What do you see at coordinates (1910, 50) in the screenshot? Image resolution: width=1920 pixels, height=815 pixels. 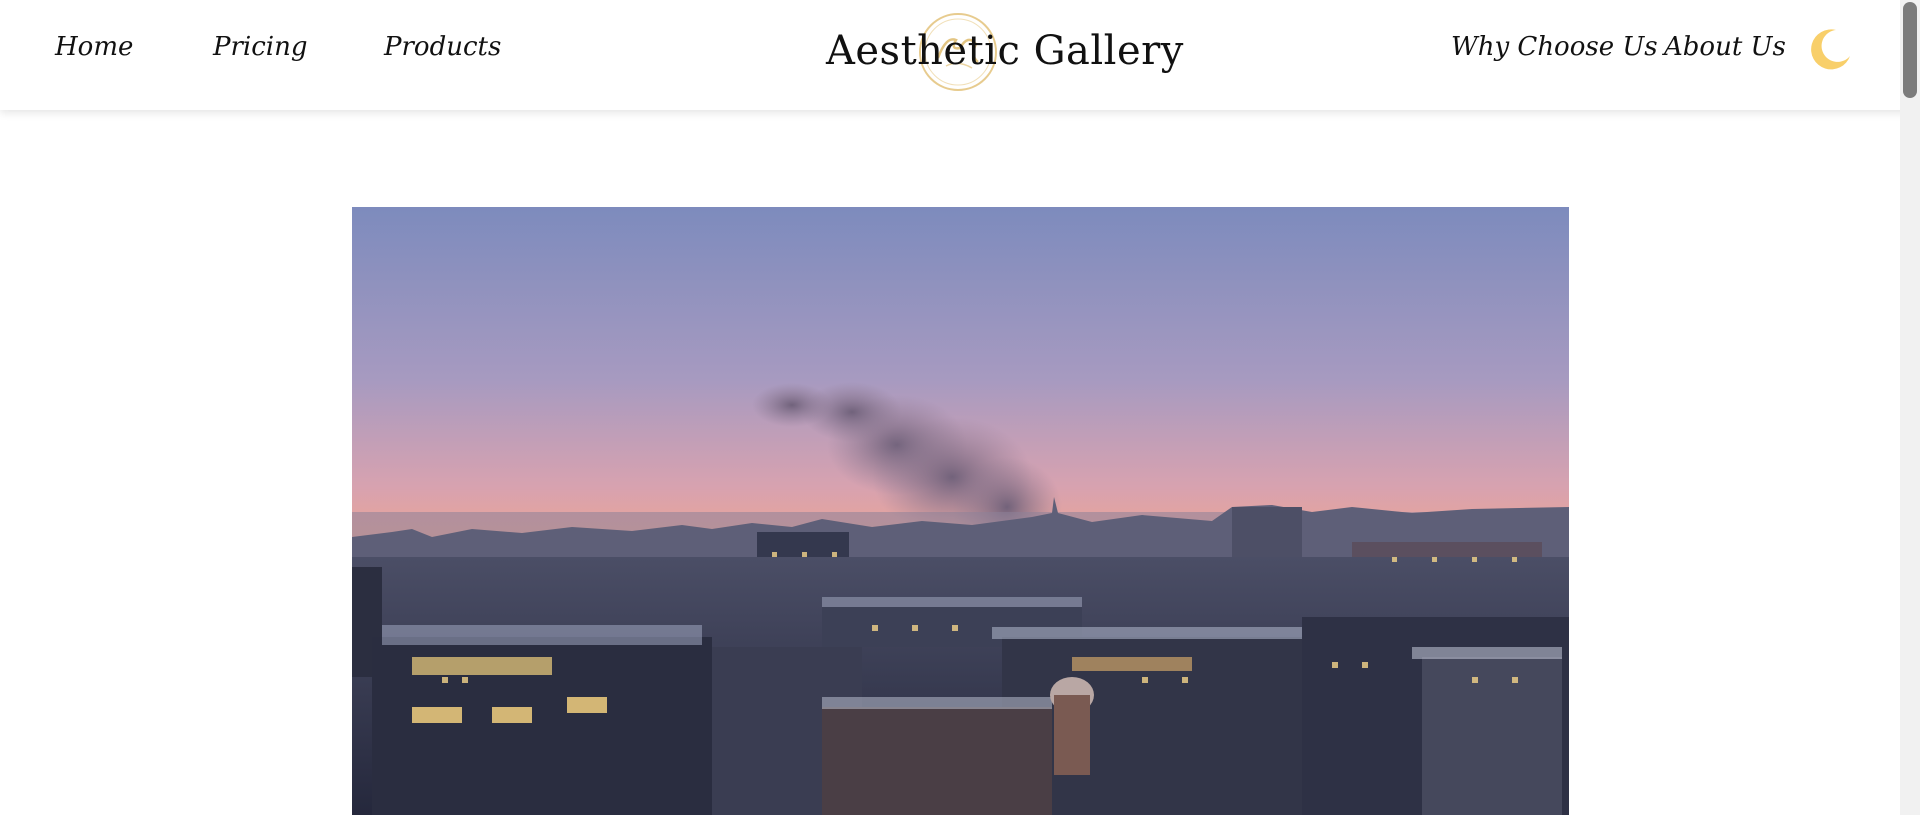 I see `scrollbar-thumb` at bounding box center [1910, 50].